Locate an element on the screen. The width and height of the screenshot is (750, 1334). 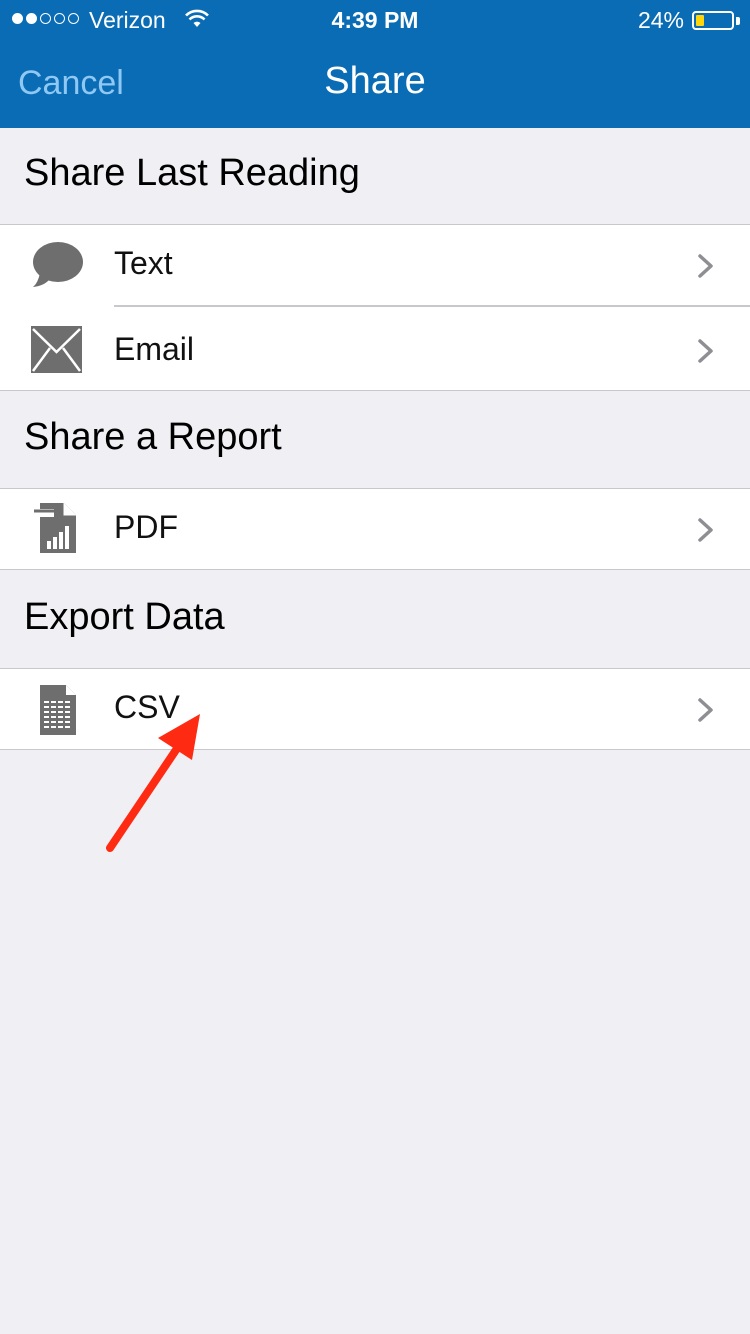
section-header-export-data: Export Data is located at coordinates (124, 617).